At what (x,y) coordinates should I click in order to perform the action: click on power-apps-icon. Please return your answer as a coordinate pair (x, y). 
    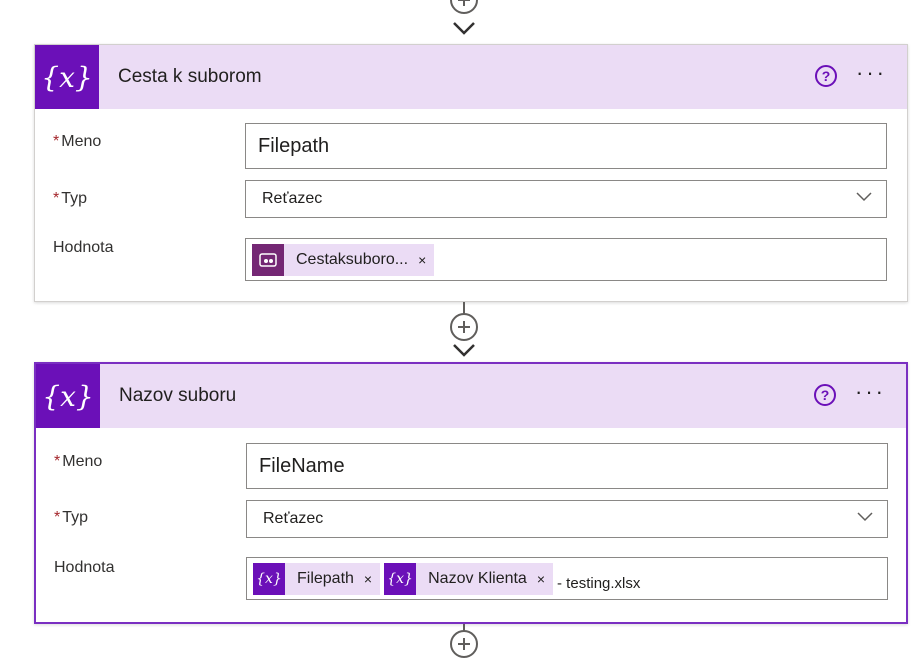
    Looking at the image, I should click on (268, 259).